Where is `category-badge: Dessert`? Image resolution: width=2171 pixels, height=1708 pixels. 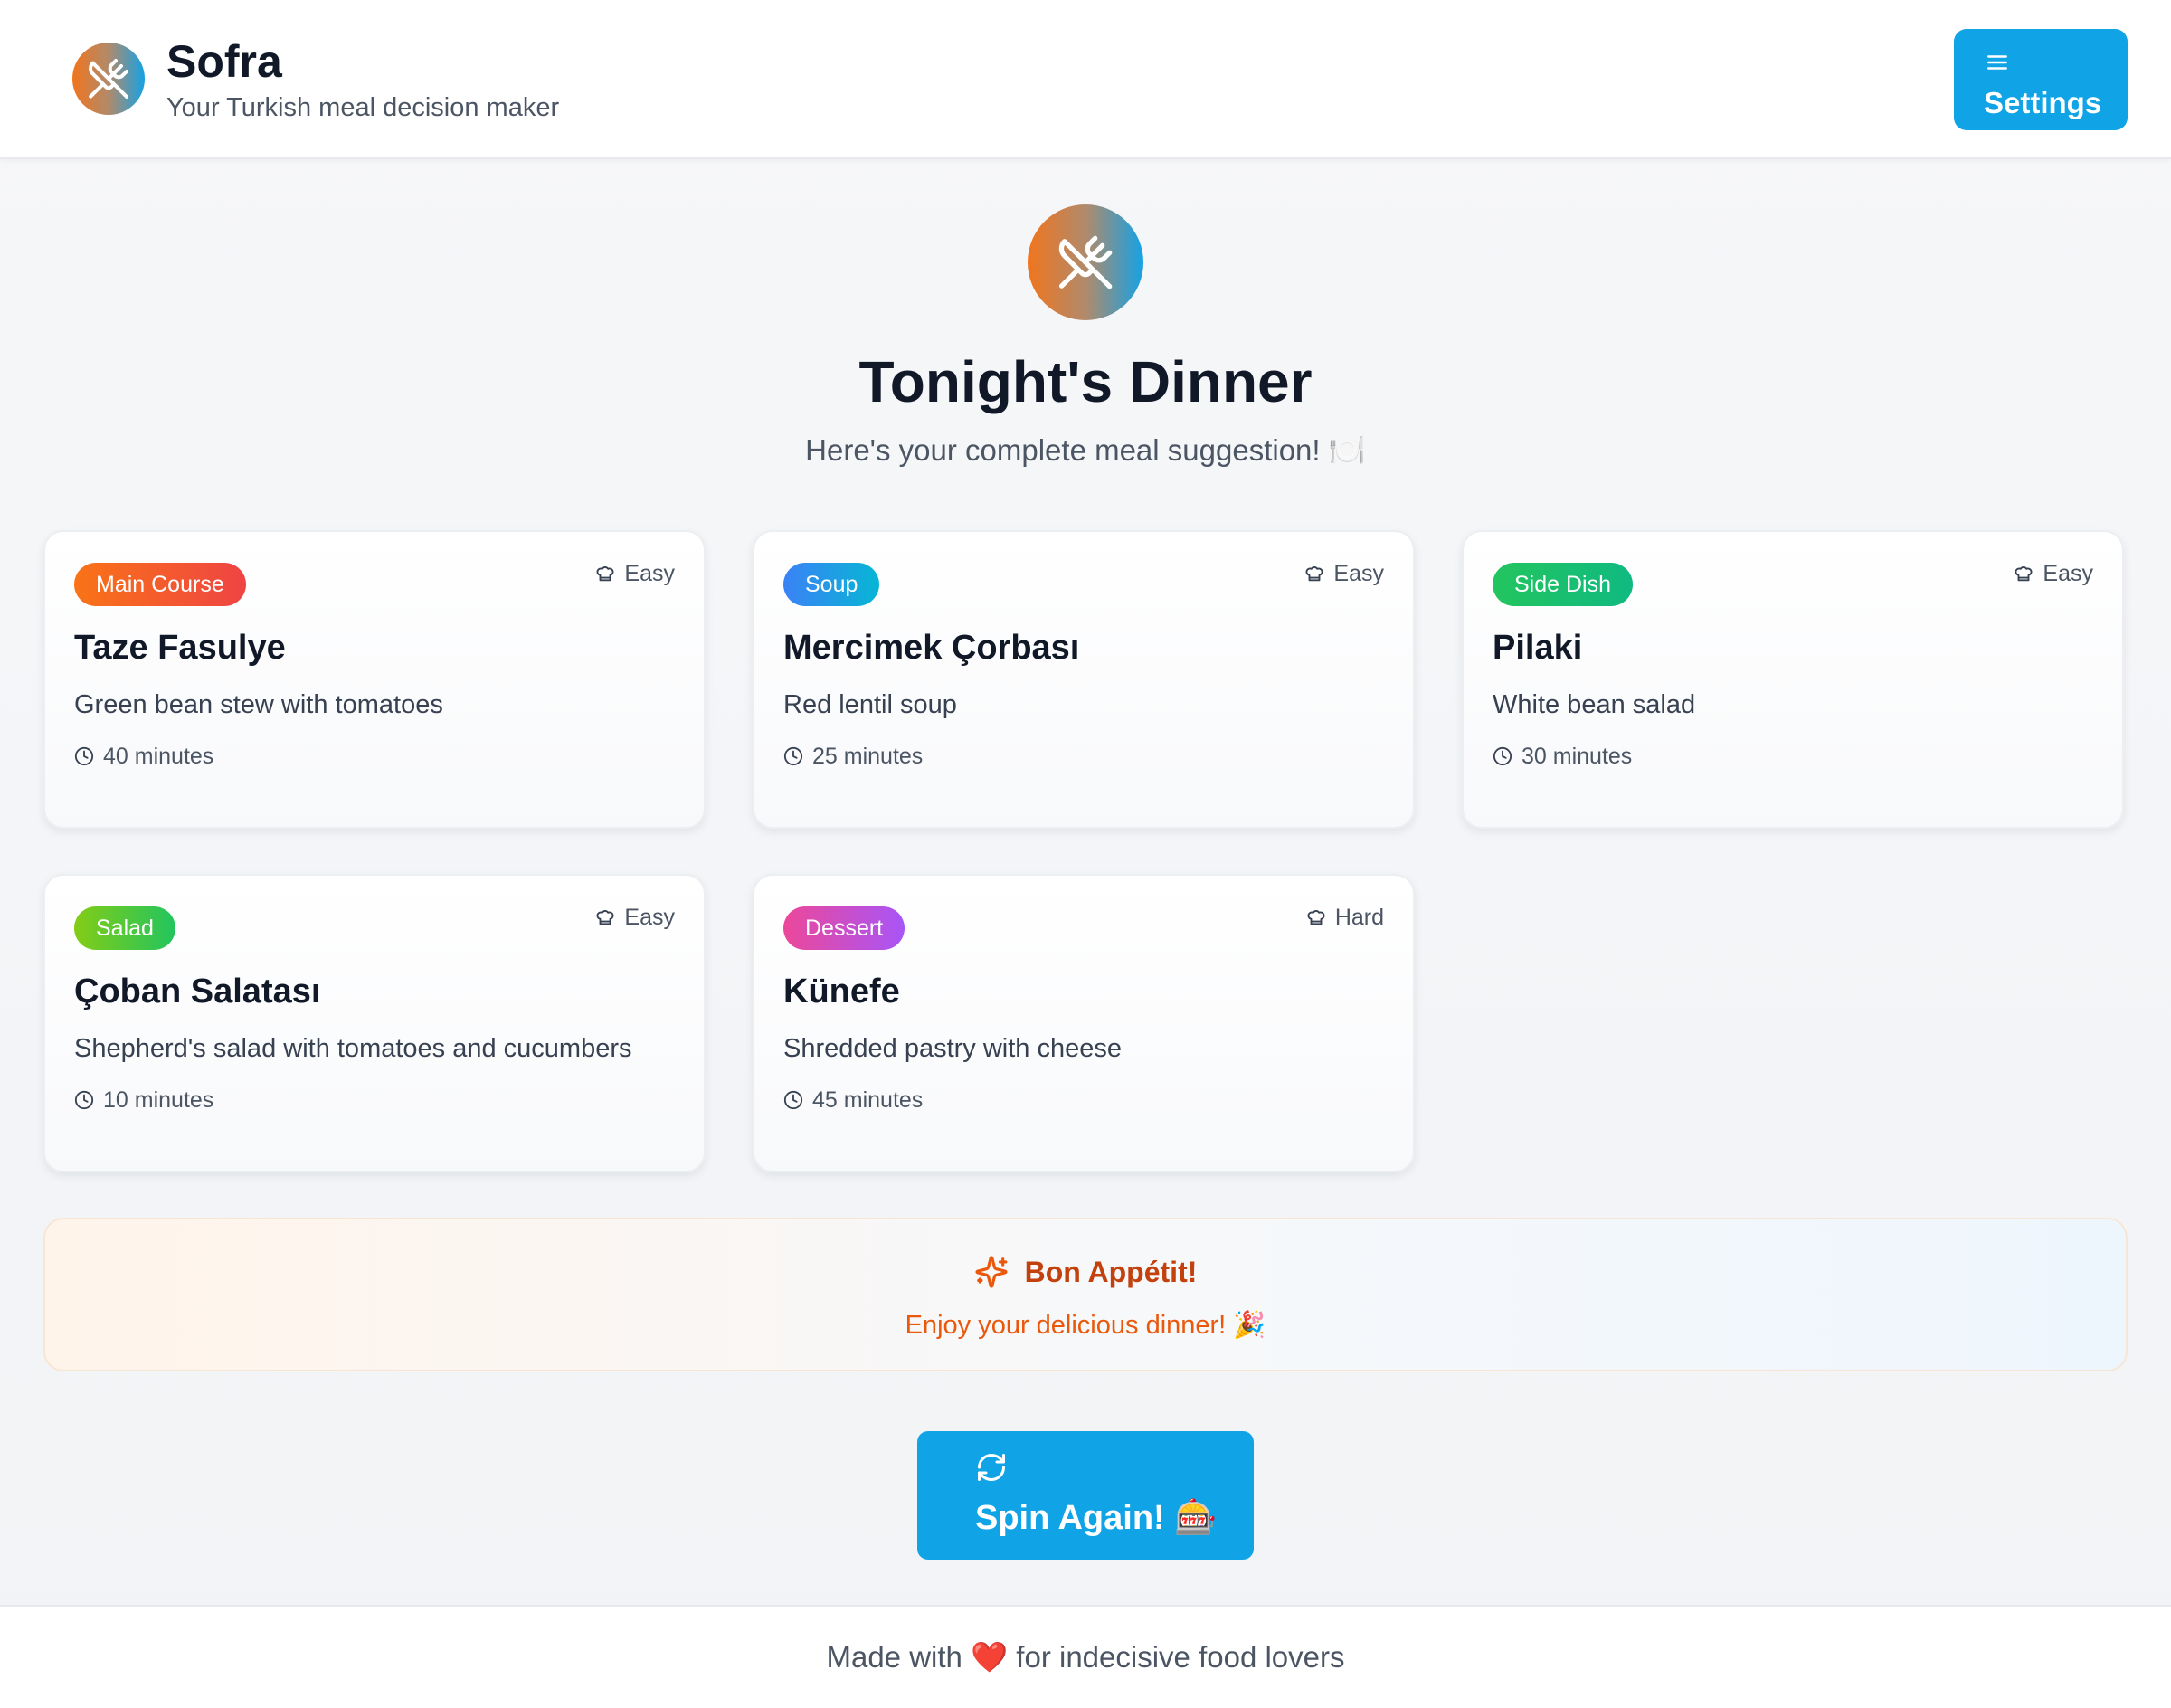
category-badge: Dessert is located at coordinates (844, 928).